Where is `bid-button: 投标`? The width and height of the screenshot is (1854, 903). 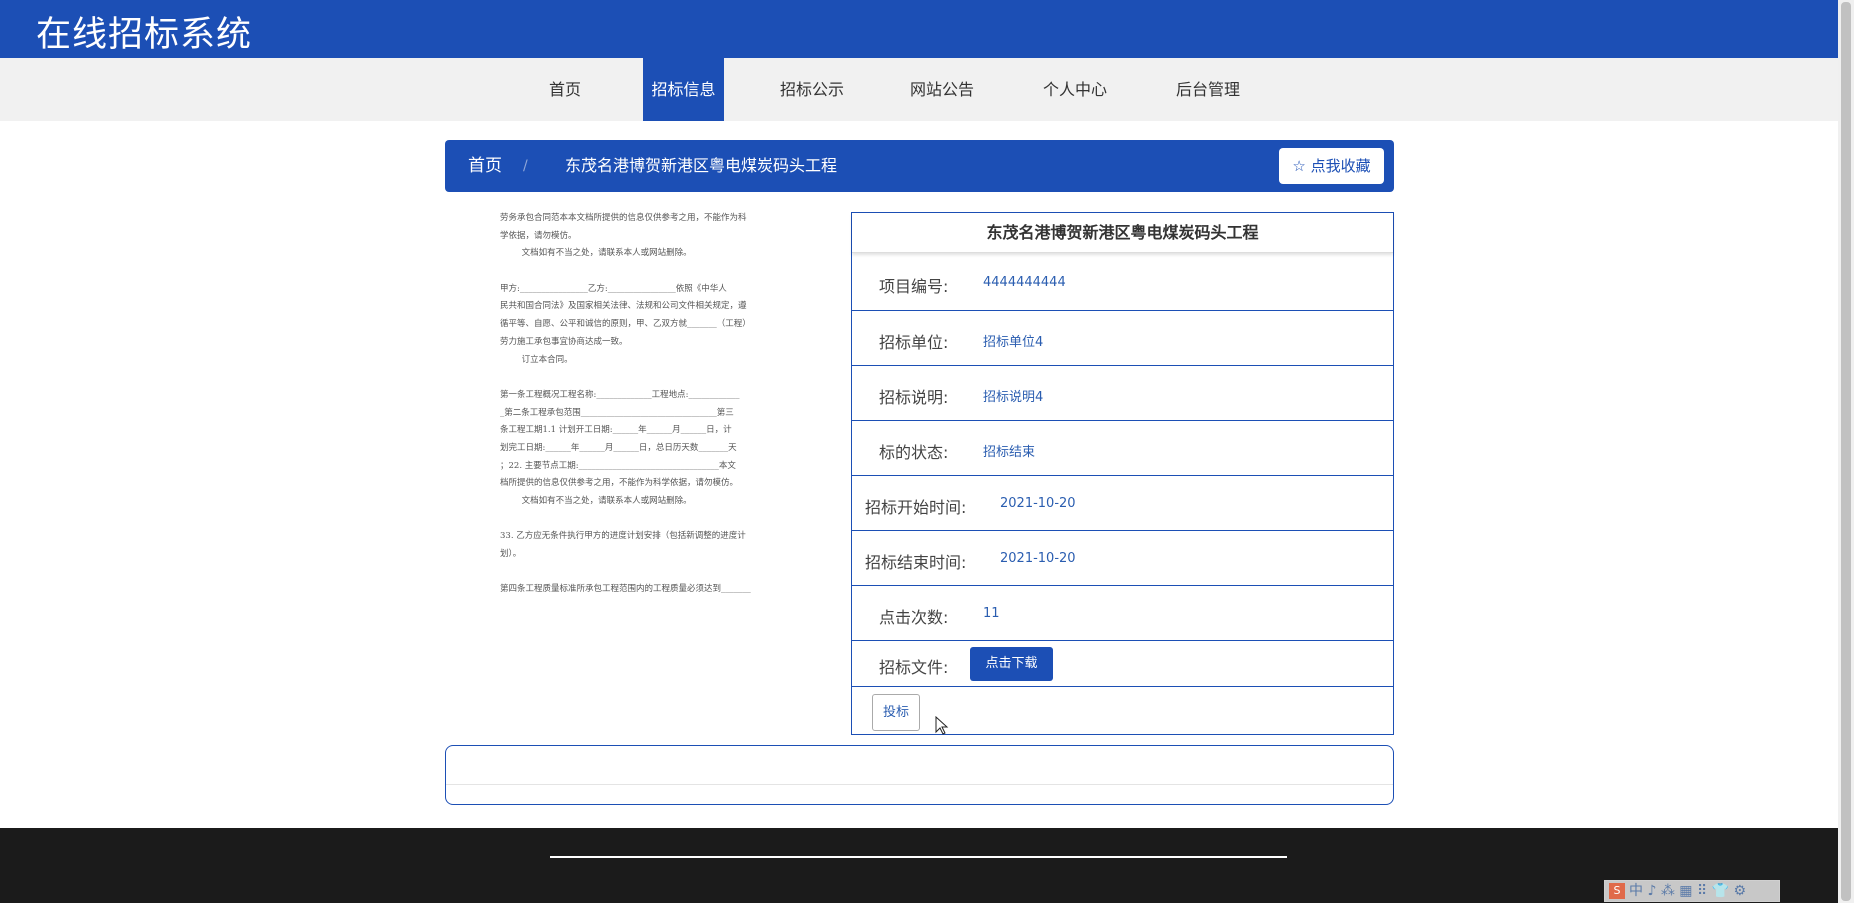 bid-button: 投标 is located at coordinates (896, 712).